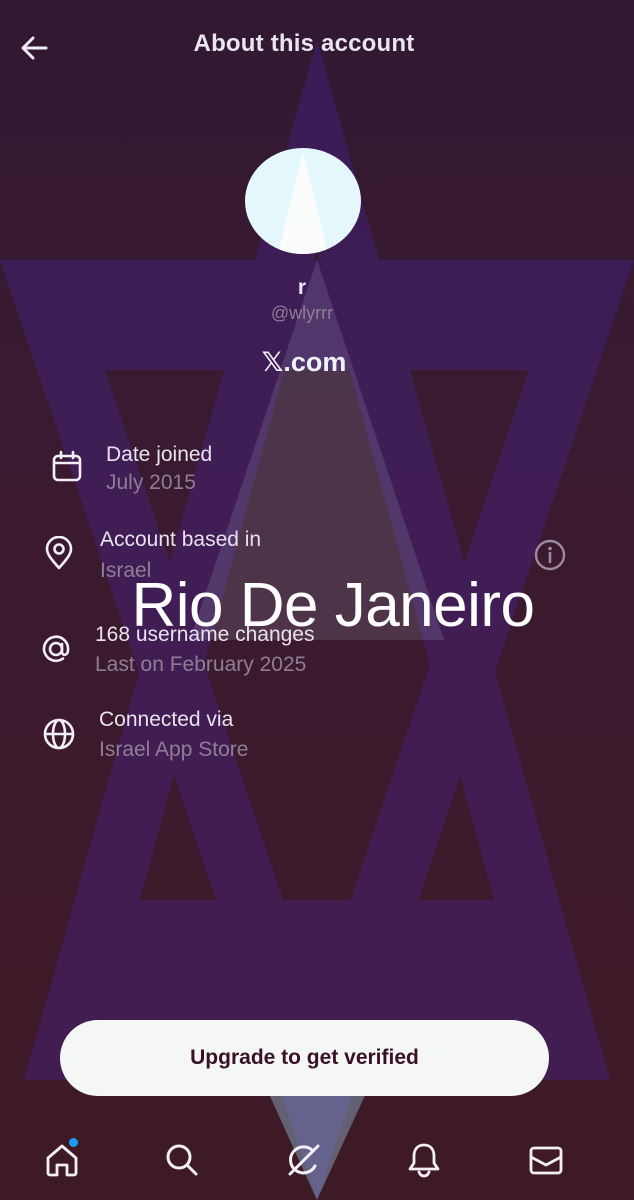 The width and height of the screenshot is (634, 1200). What do you see at coordinates (304, 43) in the screenshot?
I see `page-title: About this account` at bounding box center [304, 43].